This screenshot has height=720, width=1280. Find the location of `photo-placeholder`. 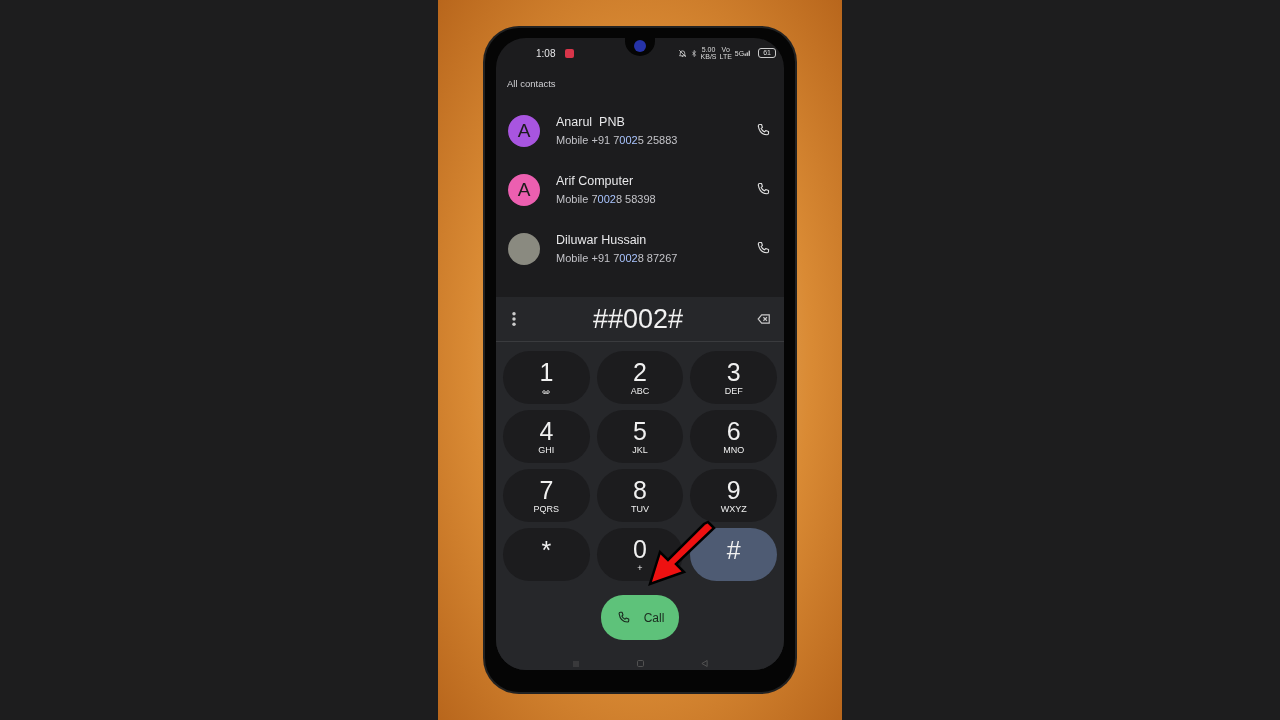

photo-placeholder is located at coordinates (524, 248).